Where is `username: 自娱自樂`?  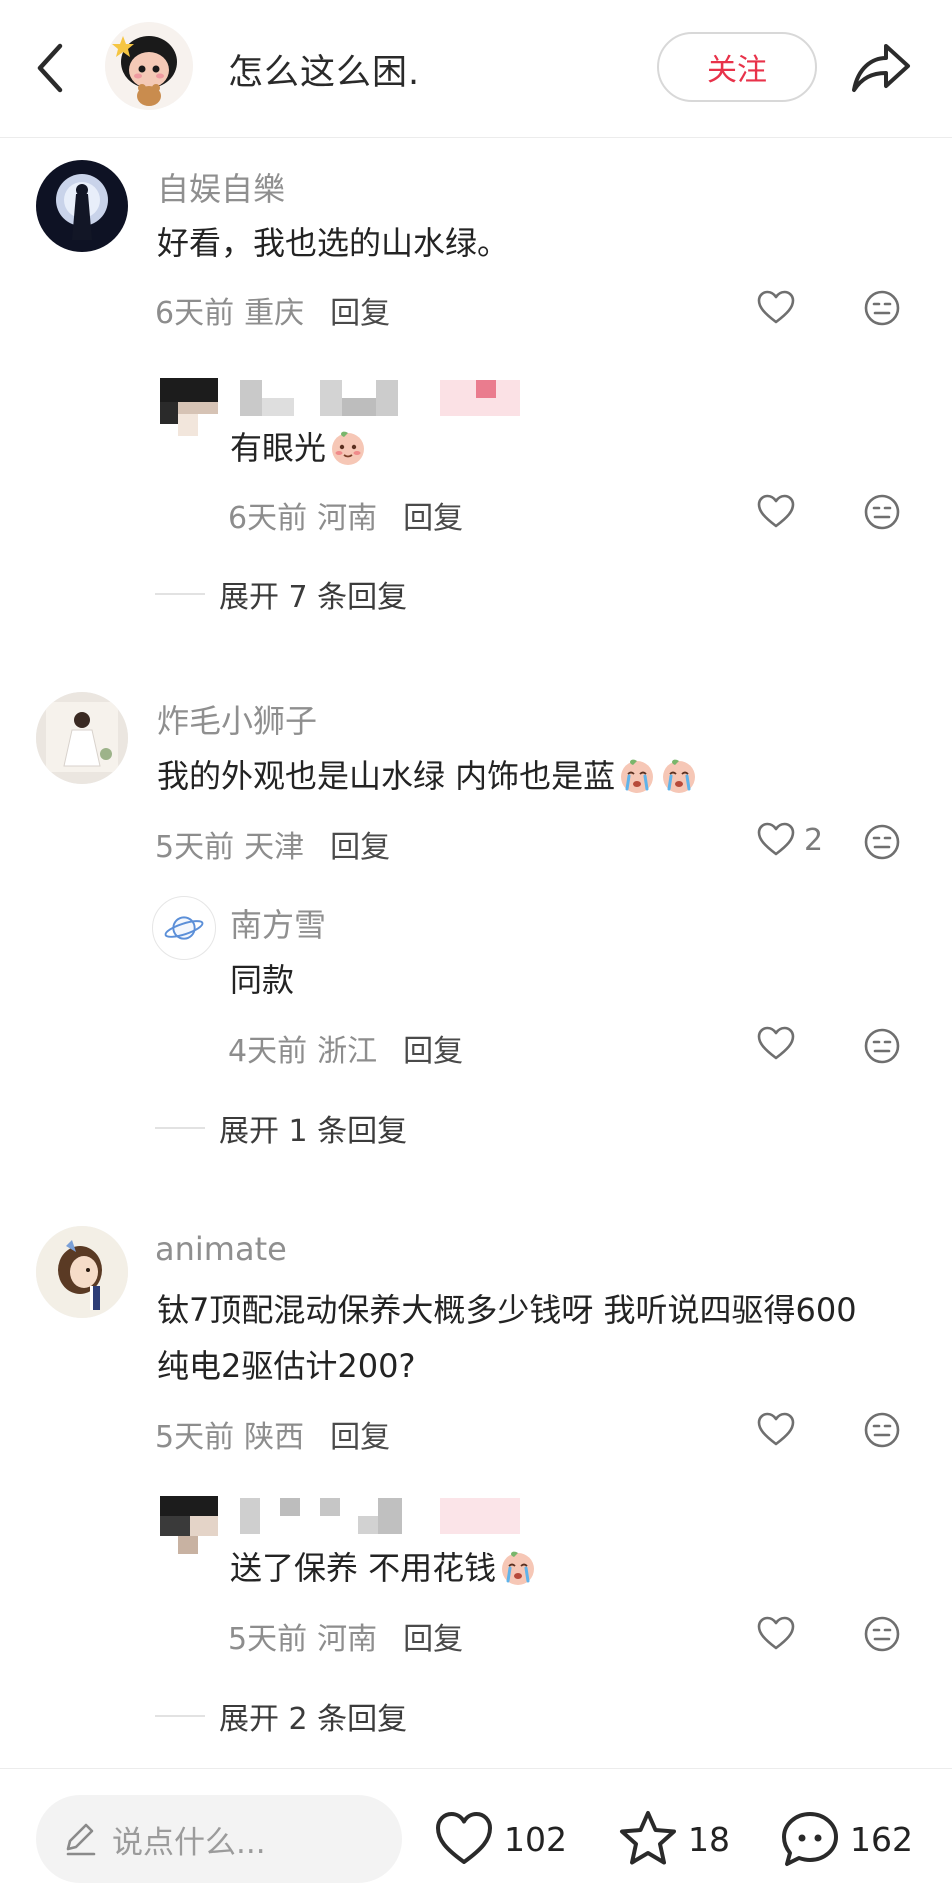
username: 自娱自樂 is located at coordinates (221, 187).